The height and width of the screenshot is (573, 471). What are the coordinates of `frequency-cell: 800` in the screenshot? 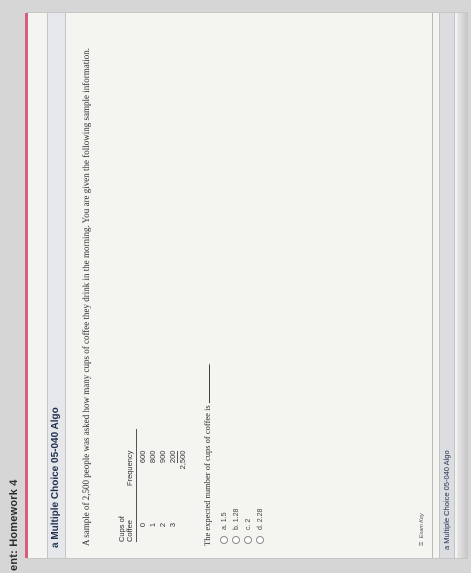 It's located at (152, 457).